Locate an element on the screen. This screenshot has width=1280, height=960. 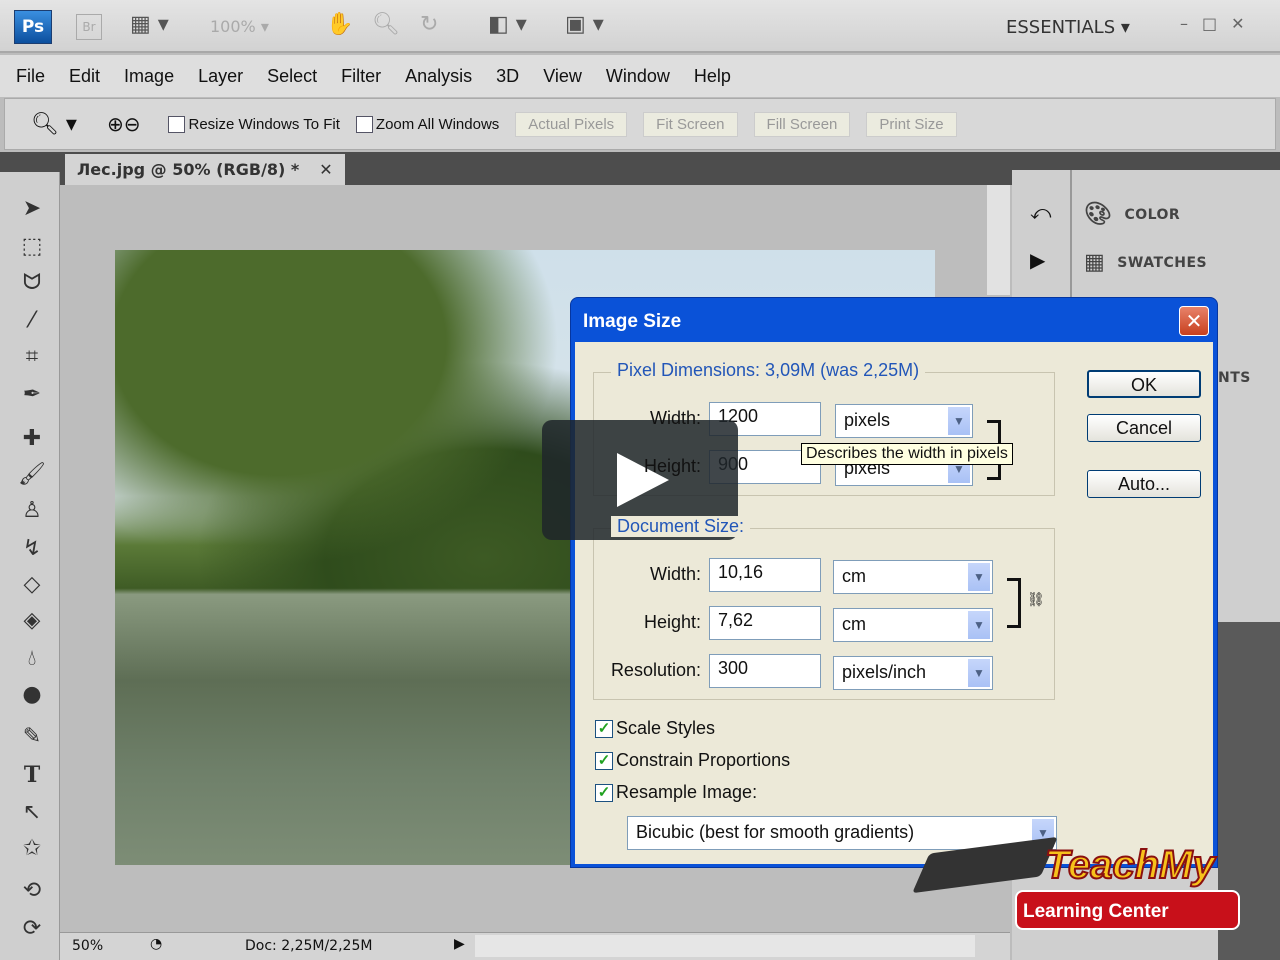
doc-height-unit-select: cm ▼ is located at coordinates (913, 625).